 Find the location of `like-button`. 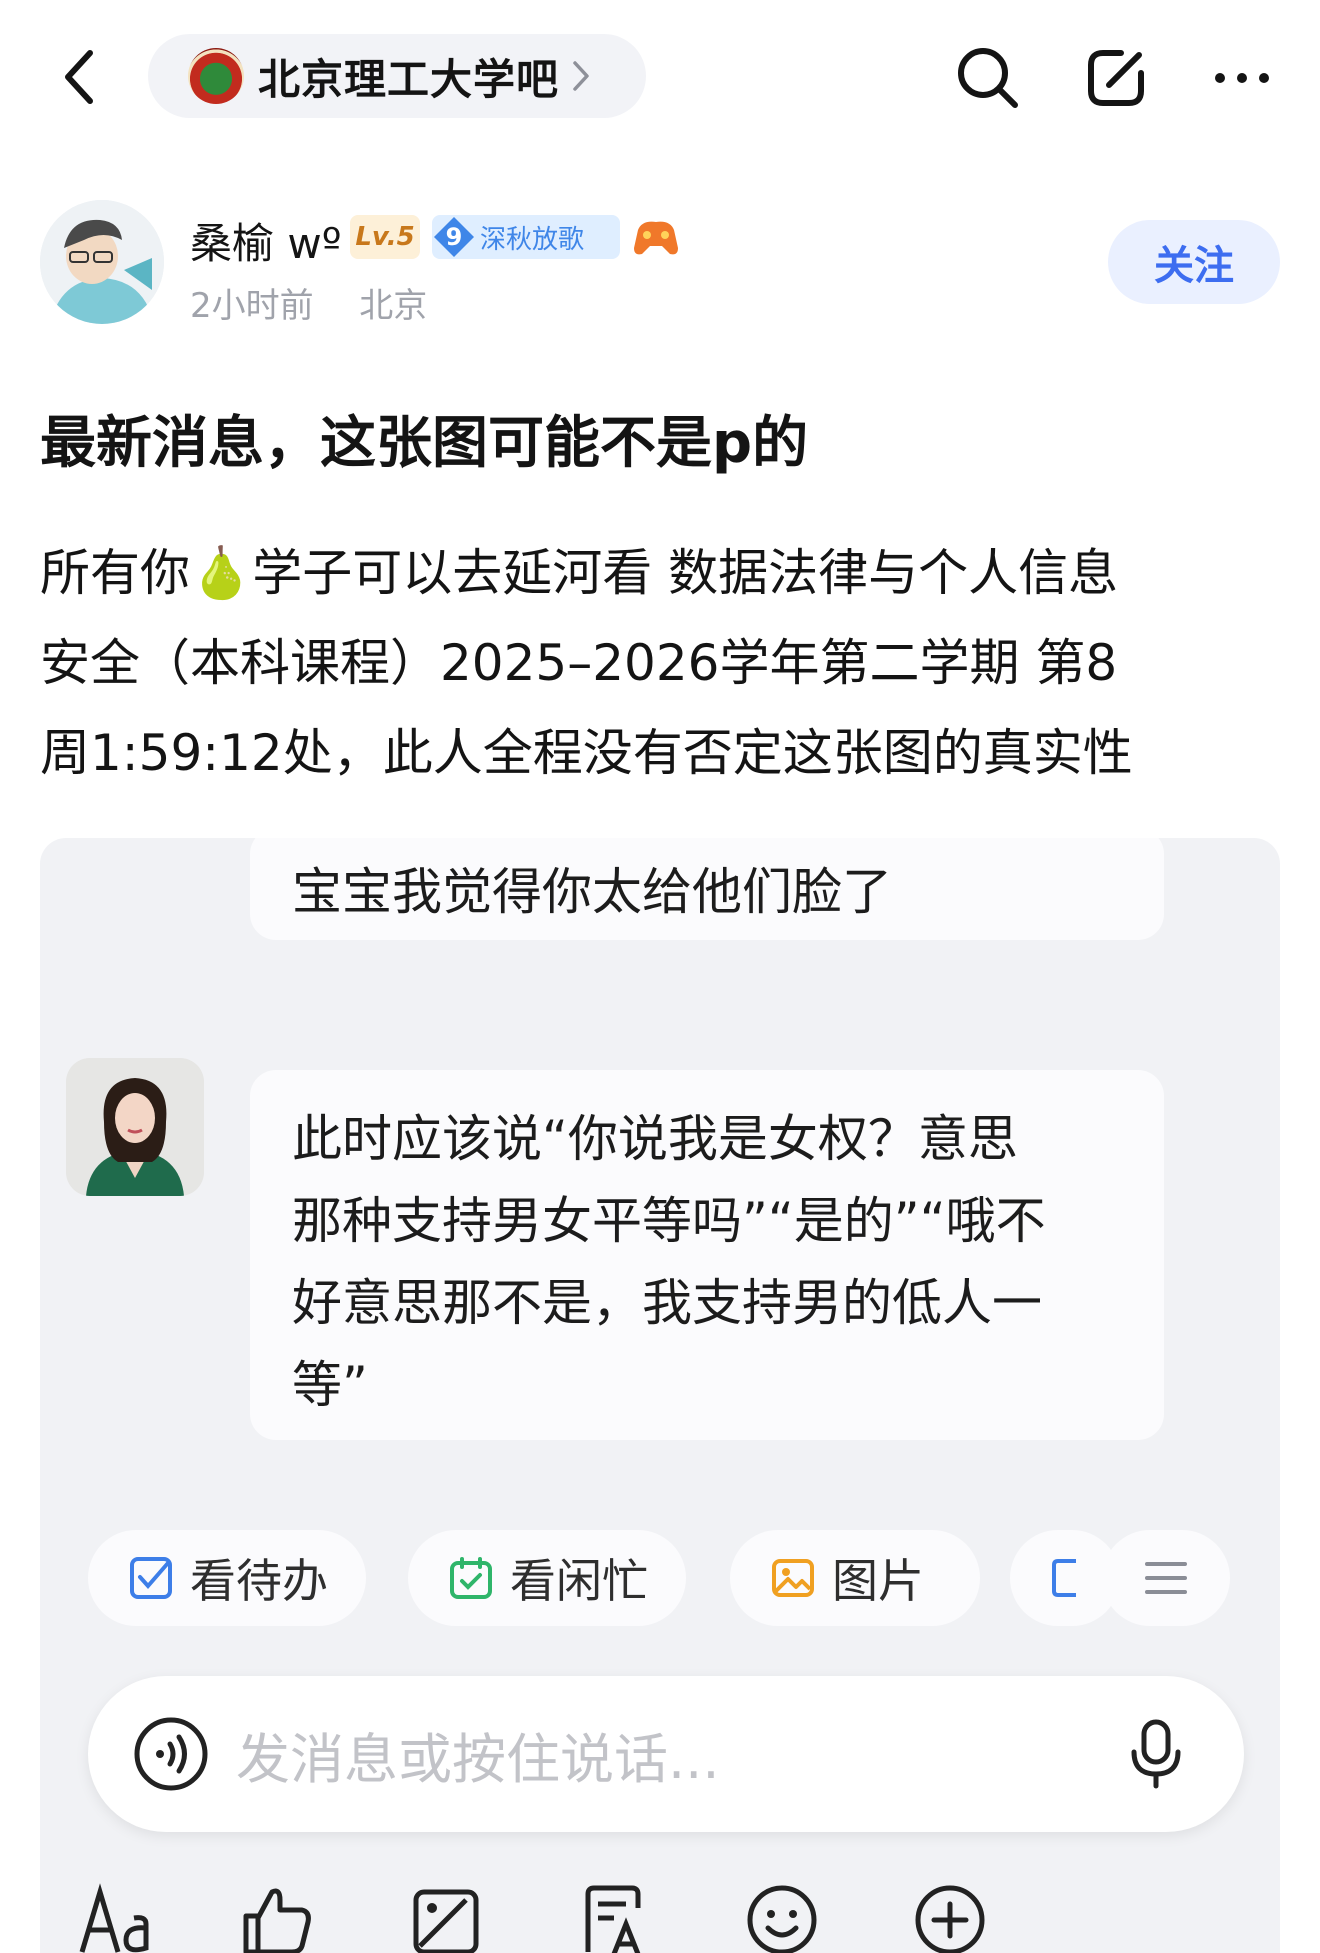

like-button is located at coordinates (276, 1915).